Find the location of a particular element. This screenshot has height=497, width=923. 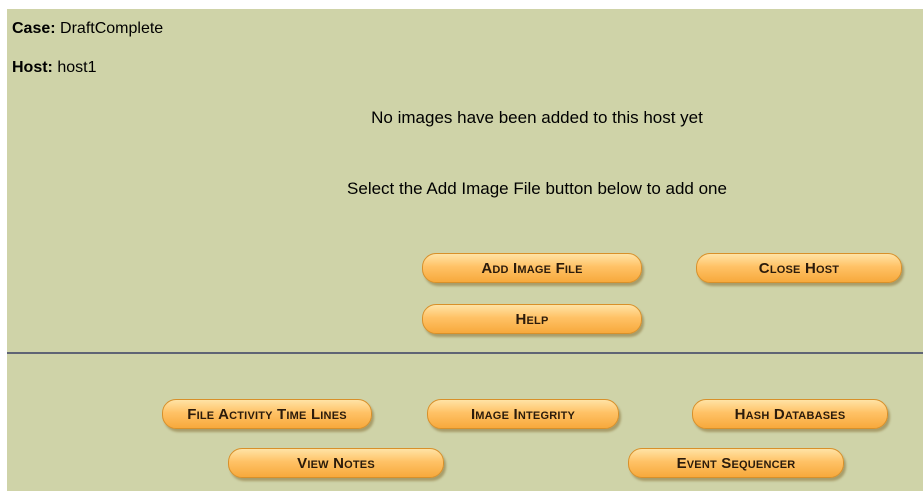

help-button: Help is located at coordinates (532, 319).